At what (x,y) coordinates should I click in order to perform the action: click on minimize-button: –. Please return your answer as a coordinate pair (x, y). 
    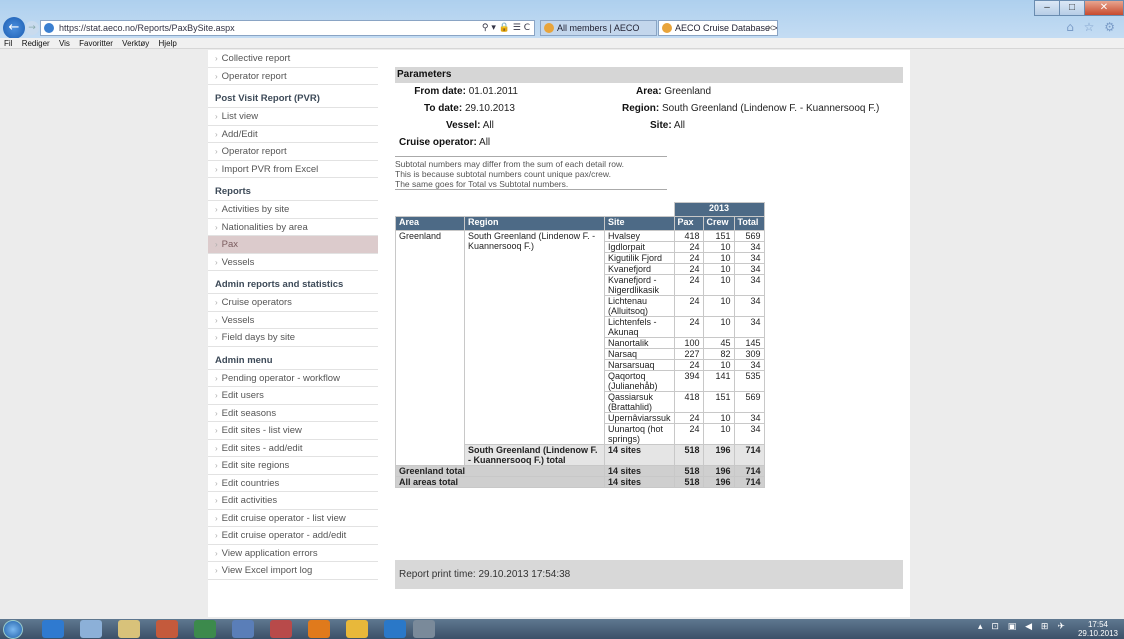
    Looking at the image, I should click on (1047, 8).